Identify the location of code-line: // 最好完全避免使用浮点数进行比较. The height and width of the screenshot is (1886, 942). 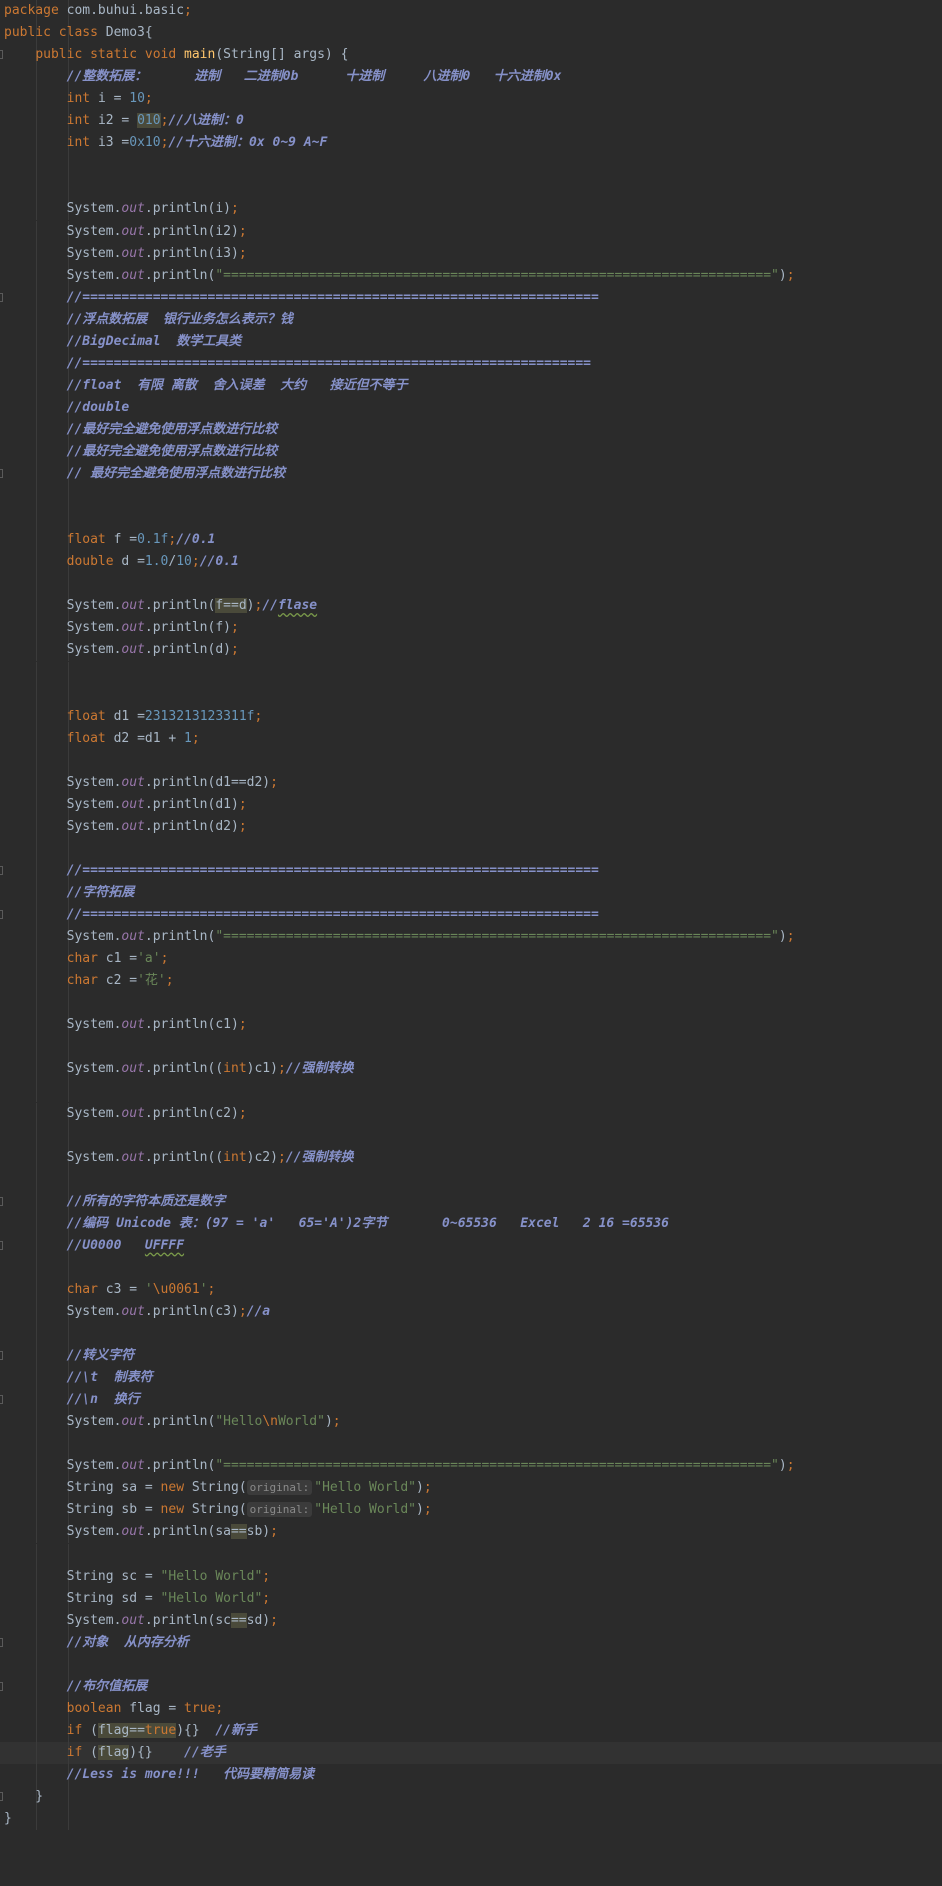
(471, 474).